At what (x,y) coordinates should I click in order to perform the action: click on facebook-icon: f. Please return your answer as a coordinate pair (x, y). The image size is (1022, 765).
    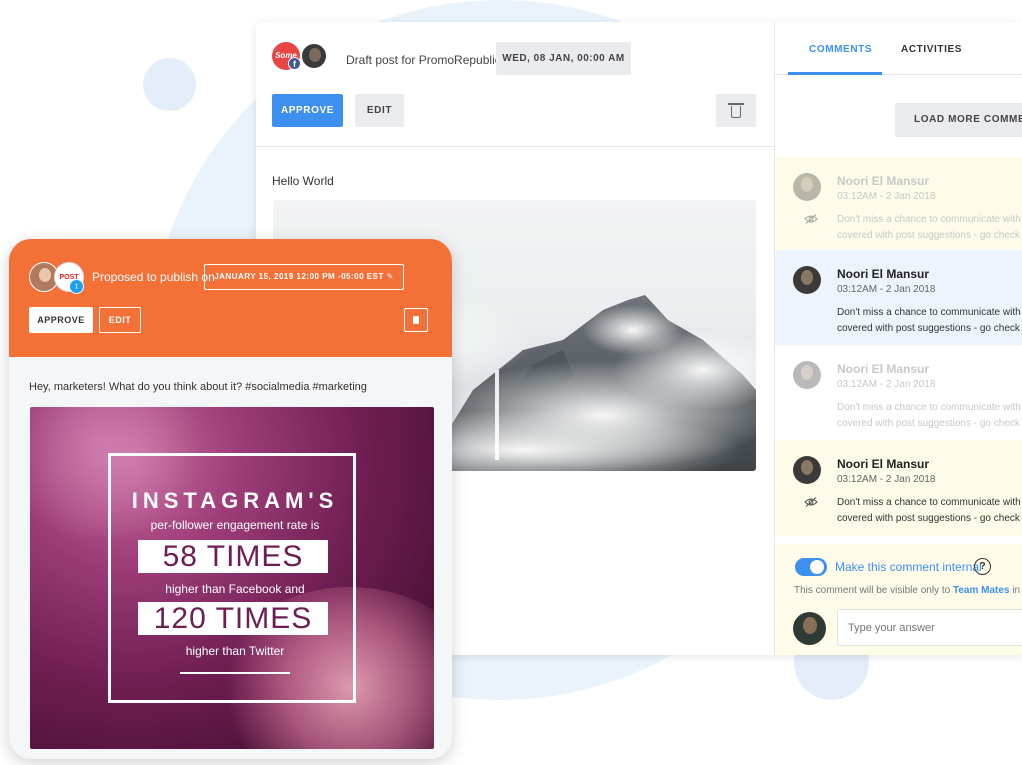
    Looking at the image, I should click on (294, 63).